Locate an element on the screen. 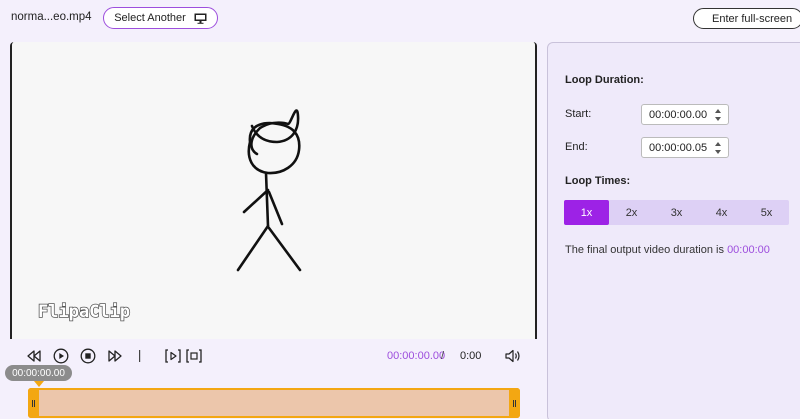  fast-forward-button is located at coordinates (115, 356).